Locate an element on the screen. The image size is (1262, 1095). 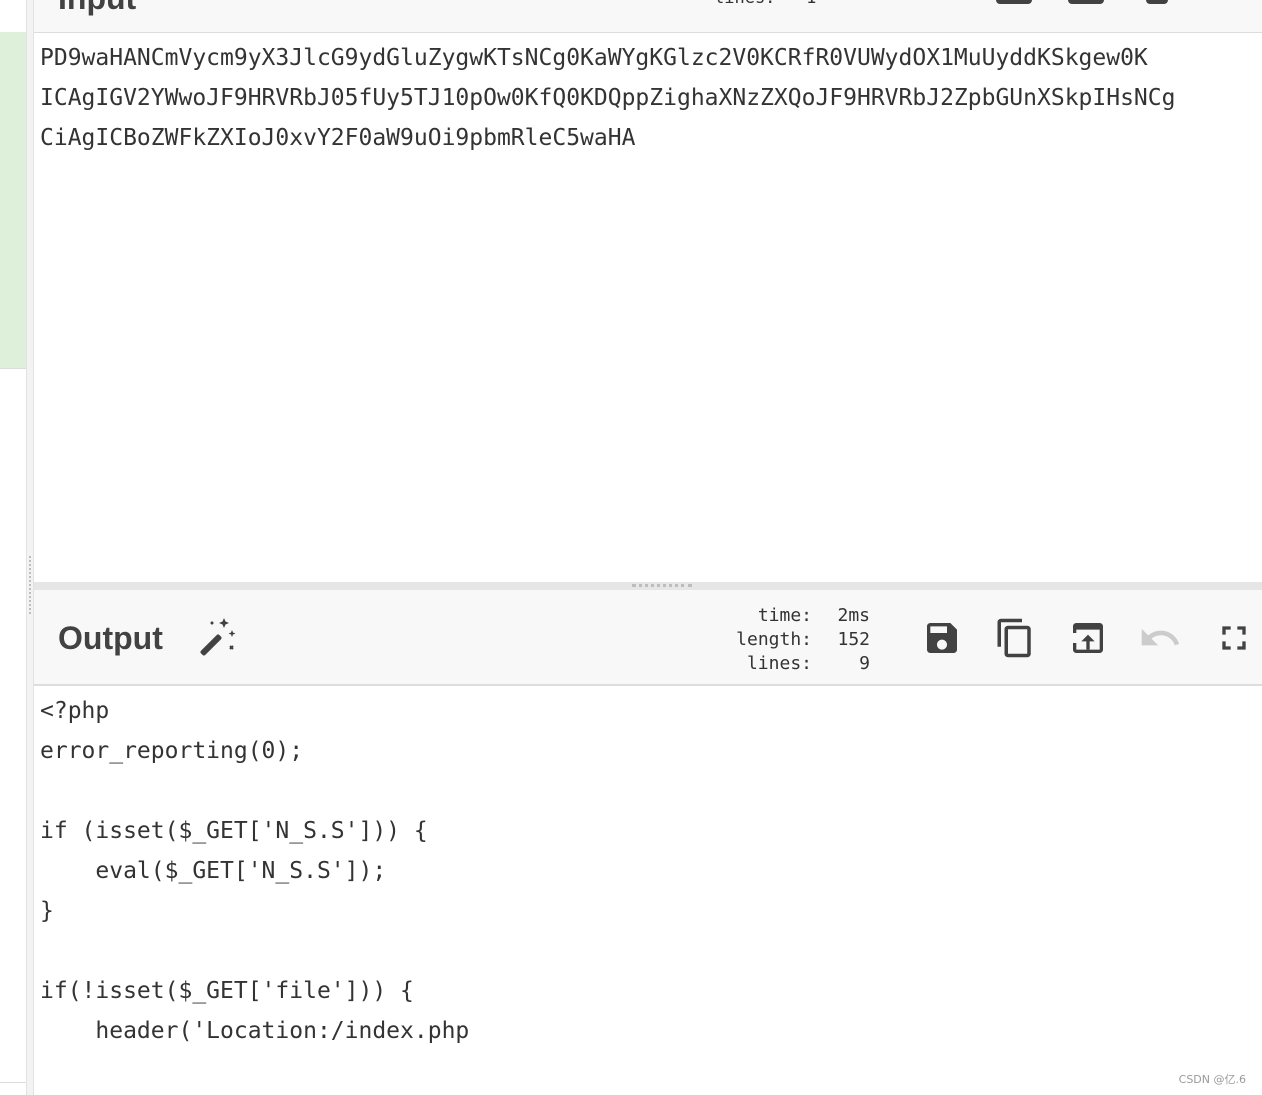
copy-icon is located at coordinates (1014, 638).